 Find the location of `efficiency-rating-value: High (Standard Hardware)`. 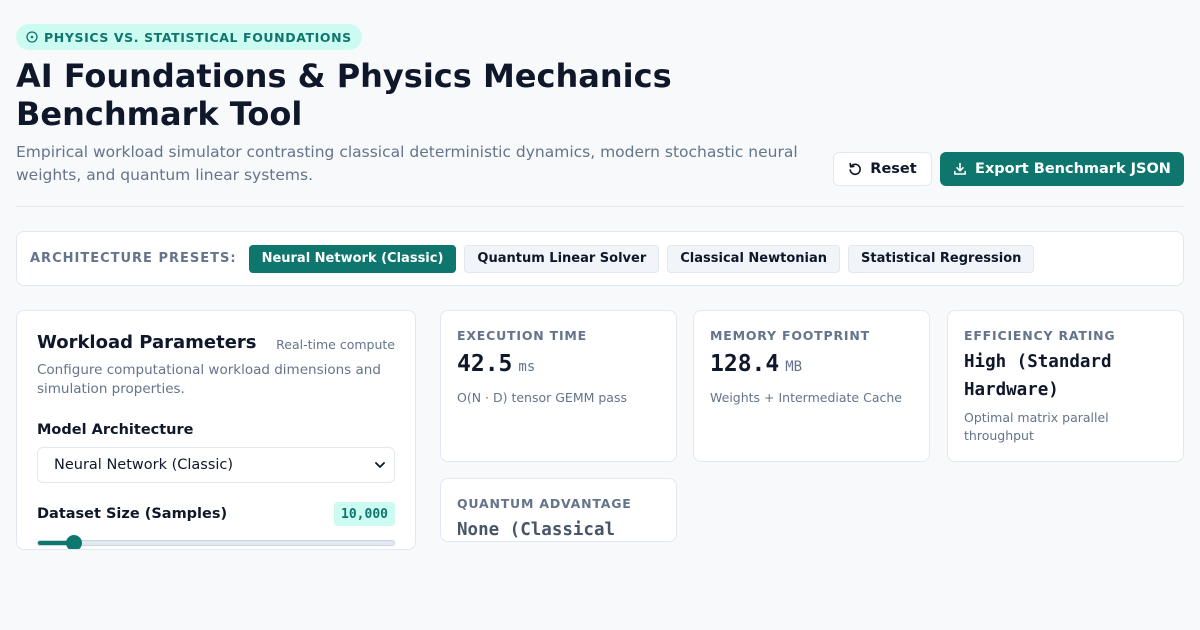

efficiency-rating-value: High (Standard Hardware) is located at coordinates (1038, 376).